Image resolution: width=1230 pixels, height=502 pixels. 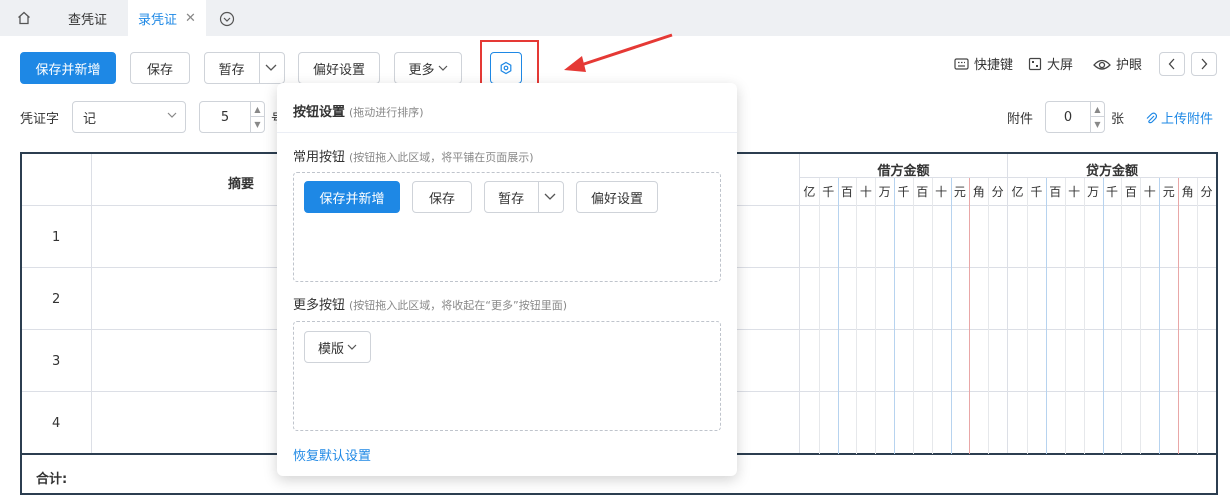 I want to click on restore-default-link: 恢复默认设置, so click(x=332, y=454).